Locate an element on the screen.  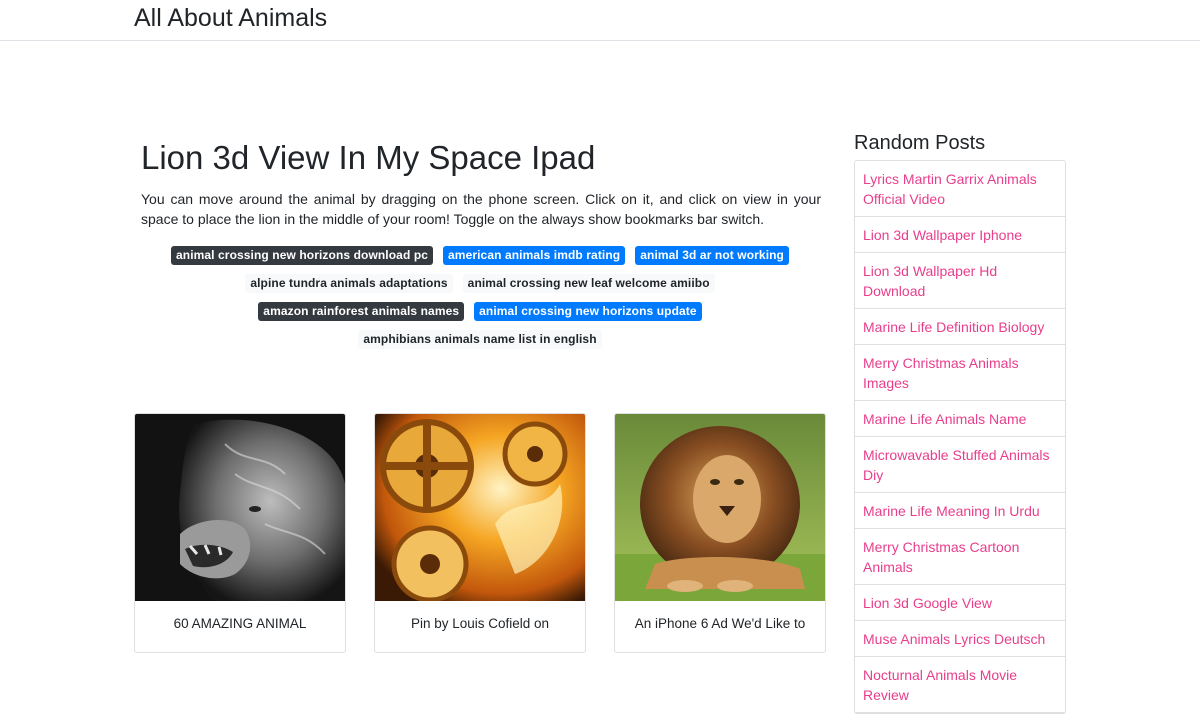
image-card: Pin by Louis Cofield on is located at coordinates (480, 533).